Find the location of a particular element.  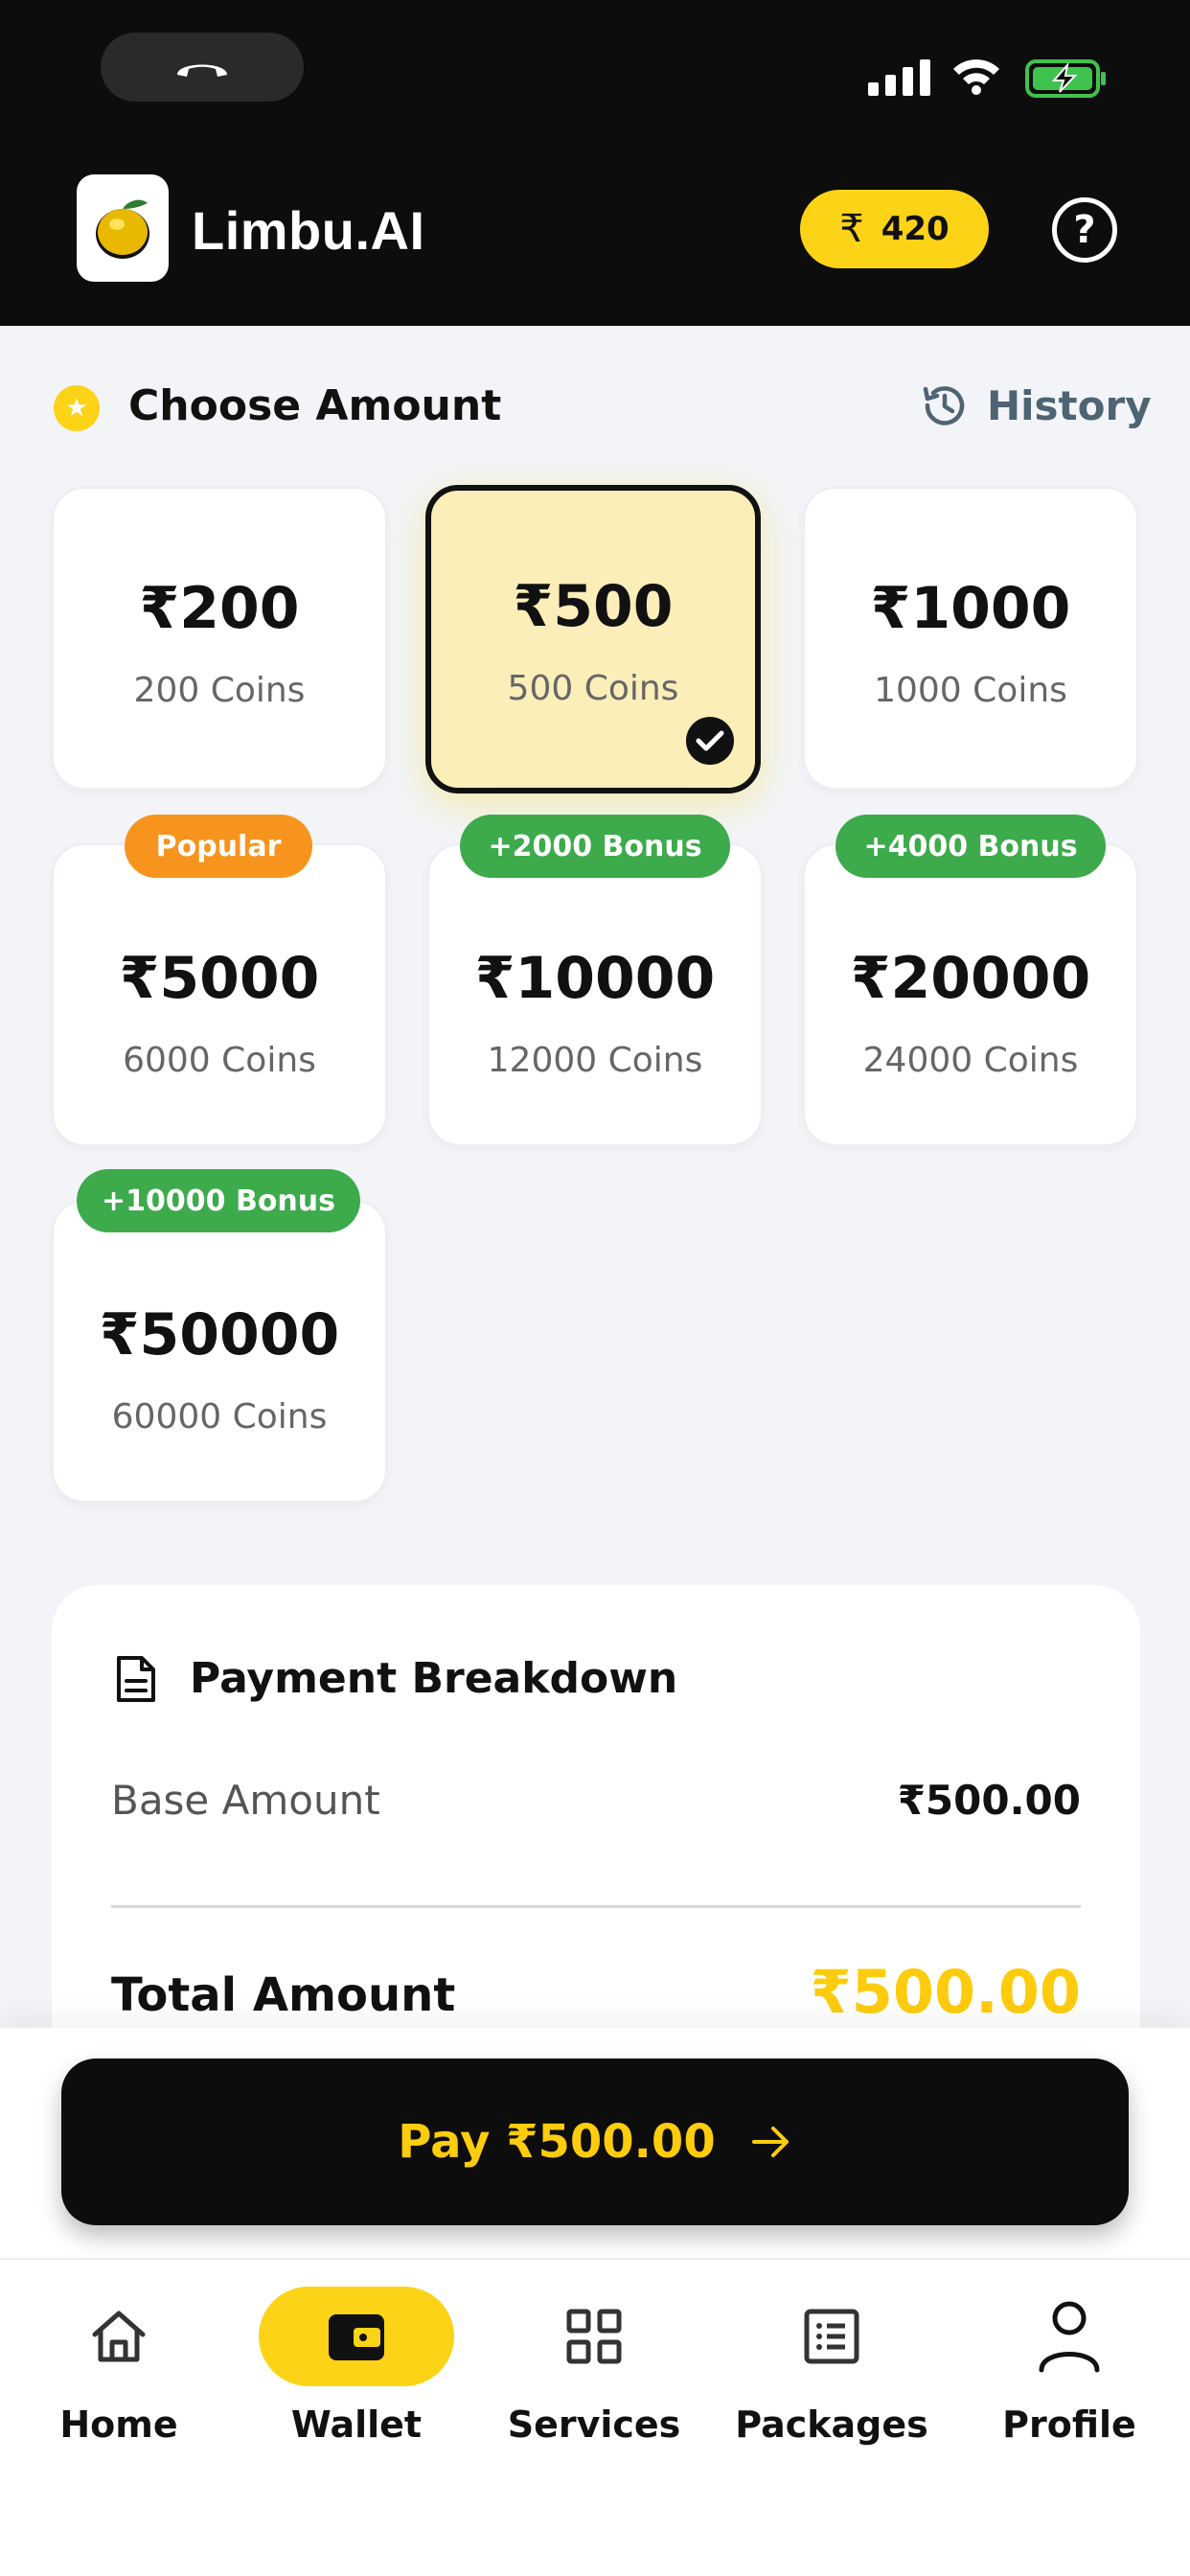

nav-label: Packages is located at coordinates (832, 2425).